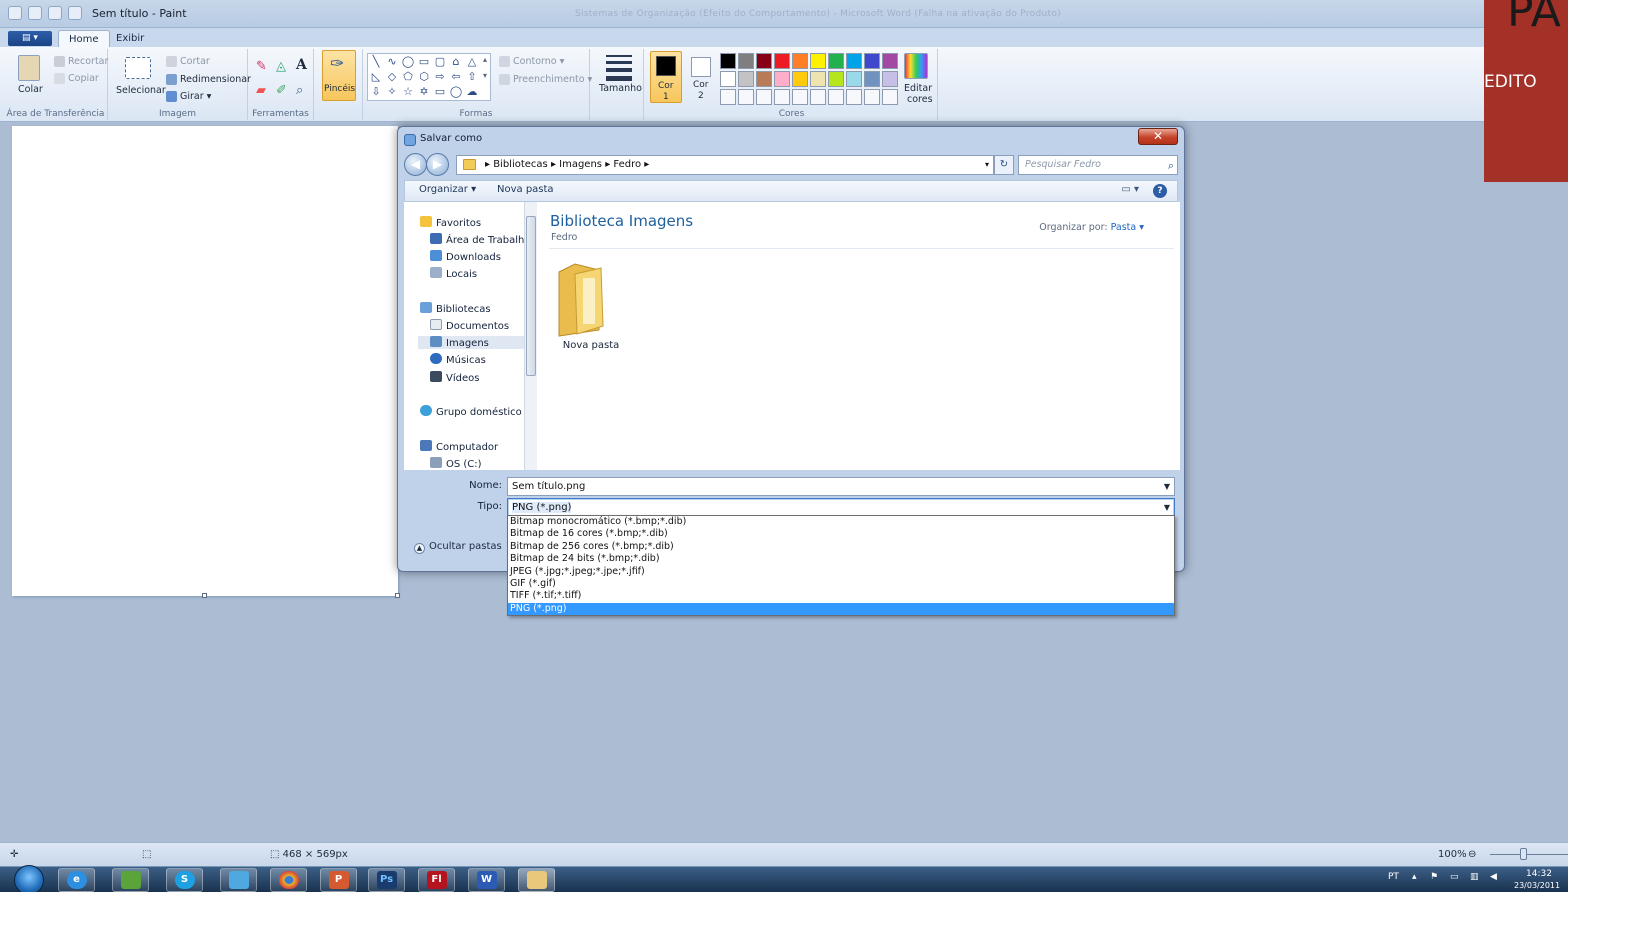 Image resolution: width=1651 pixels, height=939 pixels. What do you see at coordinates (415, 164) in the screenshot?
I see `back-button: ◀` at bounding box center [415, 164].